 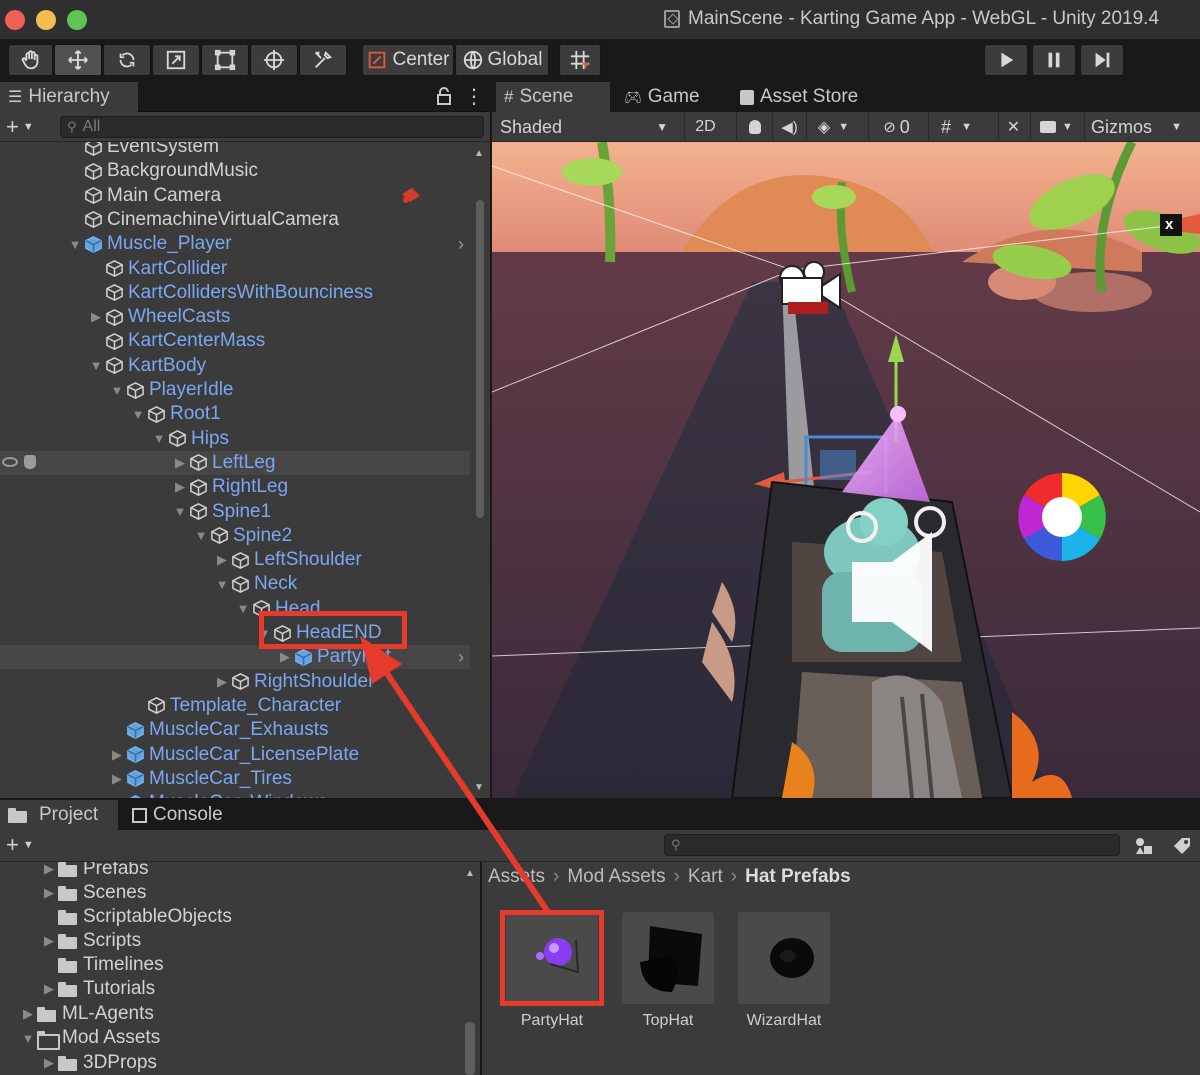 What do you see at coordinates (616, 877) in the screenshot?
I see `breadcrumb-item: Mod Assets` at bounding box center [616, 877].